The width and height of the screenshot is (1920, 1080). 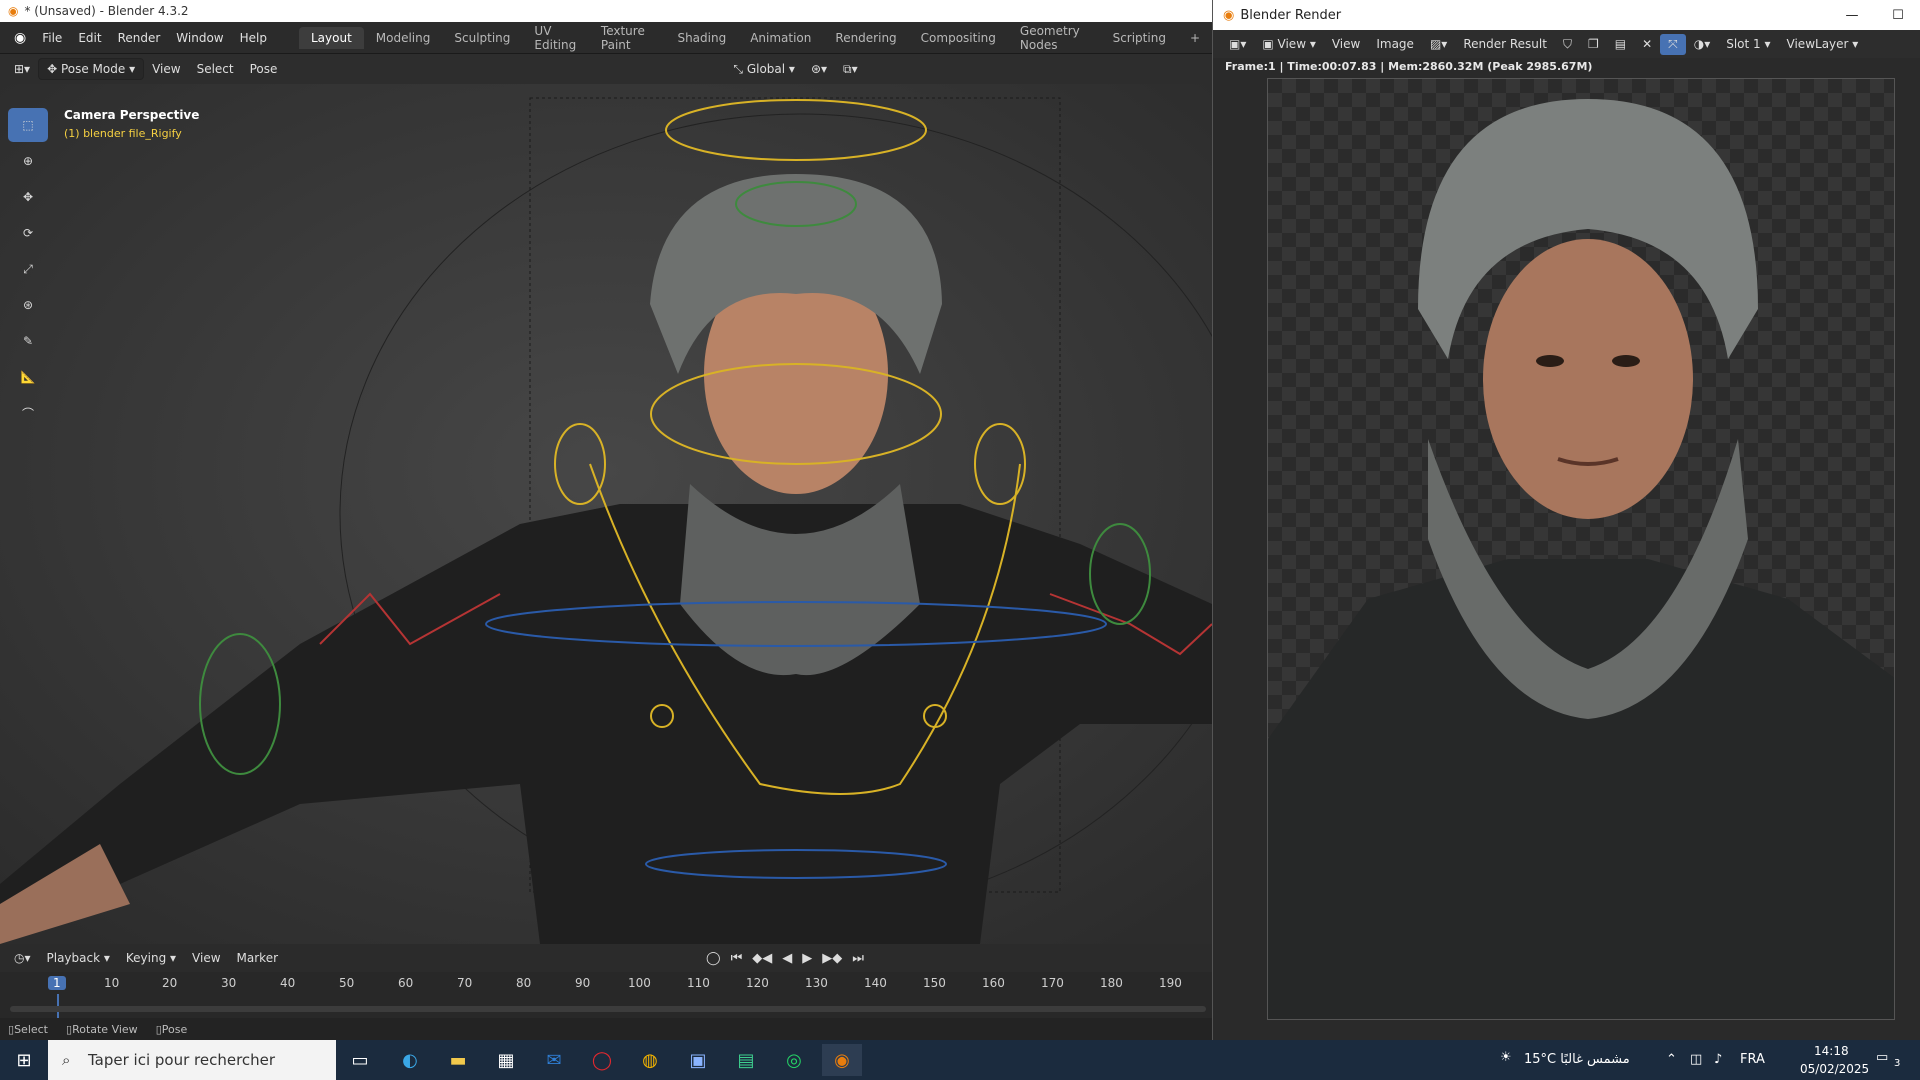 I want to click on playback-controls: ◯ ⏮ ◆◀ ◀ ▶ ▶◆ ⏭, so click(x=785, y=958).